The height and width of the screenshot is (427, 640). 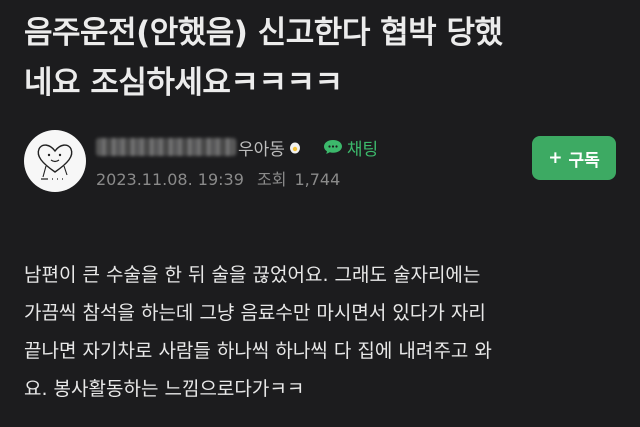 What do you see at coordinates (237, 147) in the screenshot?
I see `nickname-line: 우아동 채팅` at bounding box center [237, 147].